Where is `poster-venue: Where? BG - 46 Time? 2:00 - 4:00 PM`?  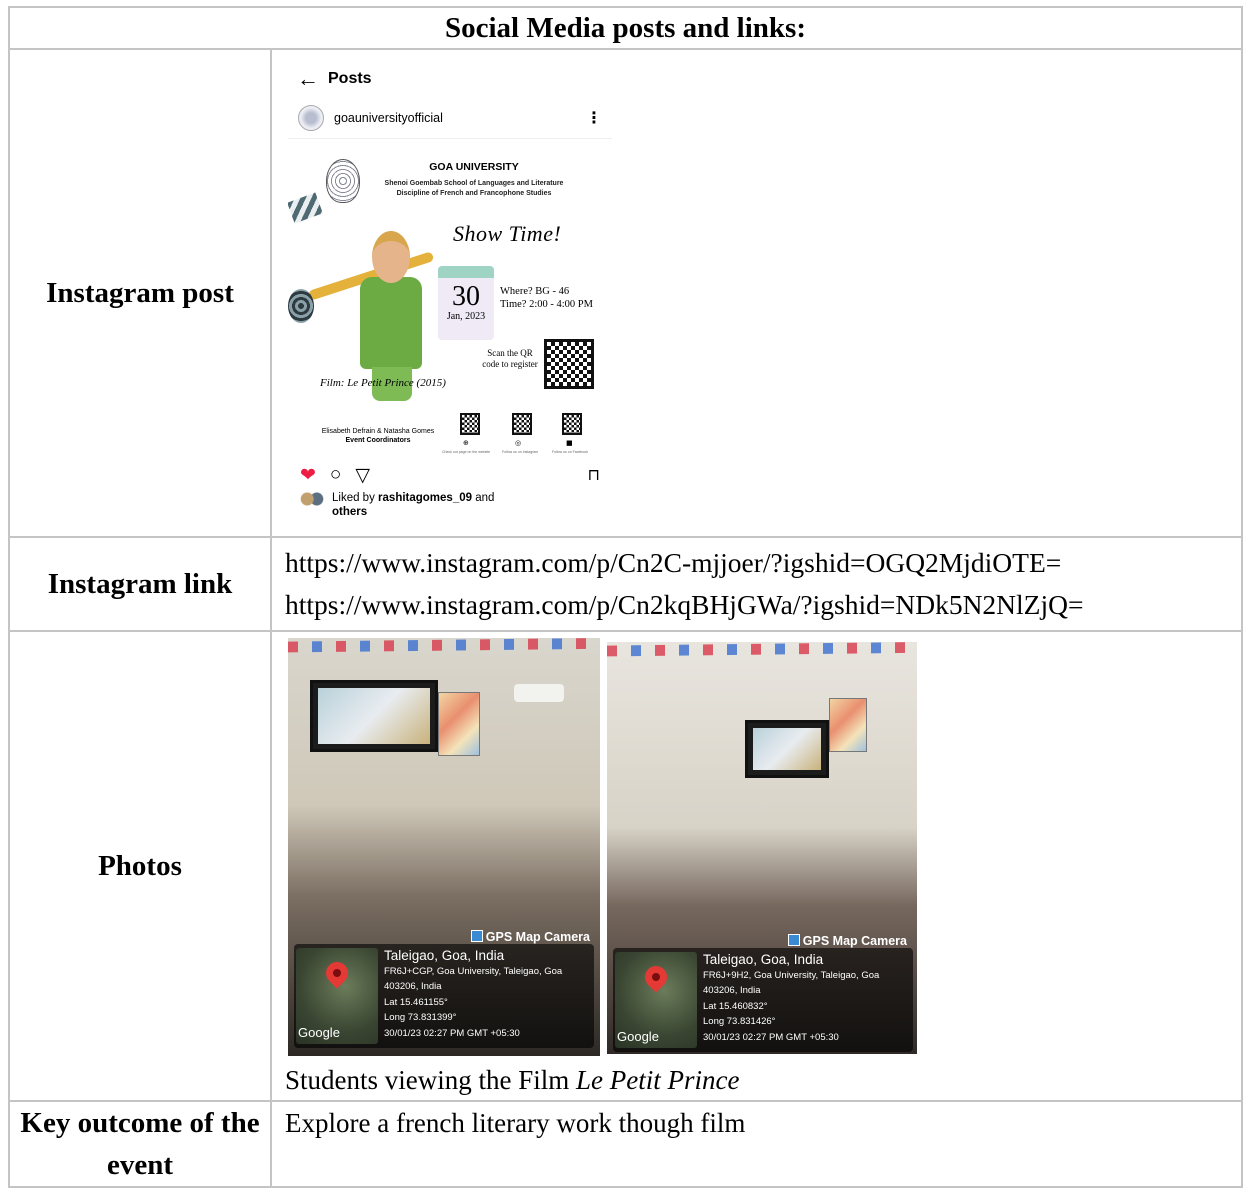 poster-venue: Where? BG - 46 Time? 2:00 - 4:00 PM is located at coordinates (546, 298).